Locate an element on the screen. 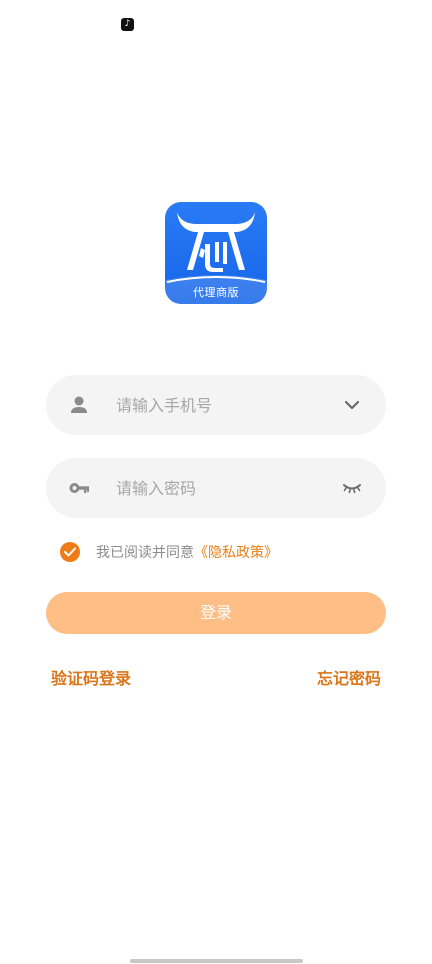 The width and height of the screenshot is (432, 964). sms-login-link: 验证码登录 is located at coordinates (91, 677).